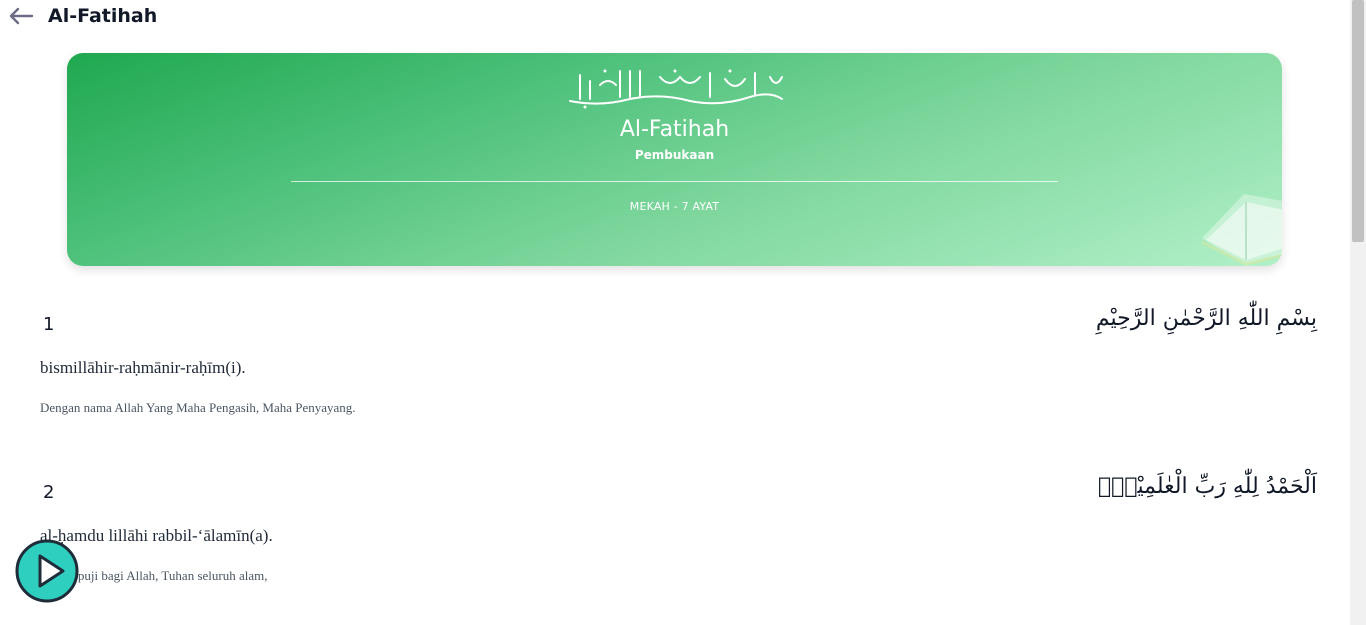  Describe the element at coordinates (675, 16) in the screenshot. I see `top-bar: Al-Fatihah` at that location.